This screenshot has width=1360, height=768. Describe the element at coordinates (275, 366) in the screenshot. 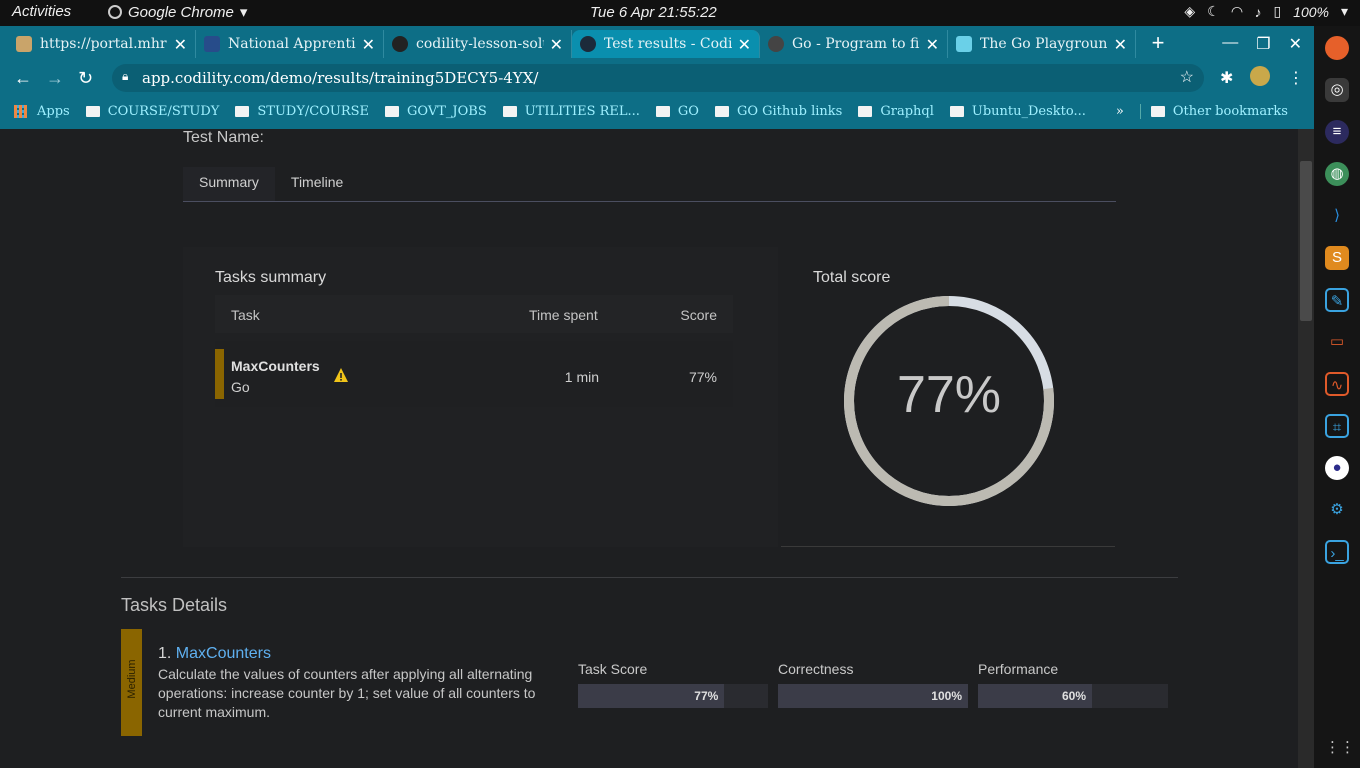

I see `task-name: MaxCounters` at that location.